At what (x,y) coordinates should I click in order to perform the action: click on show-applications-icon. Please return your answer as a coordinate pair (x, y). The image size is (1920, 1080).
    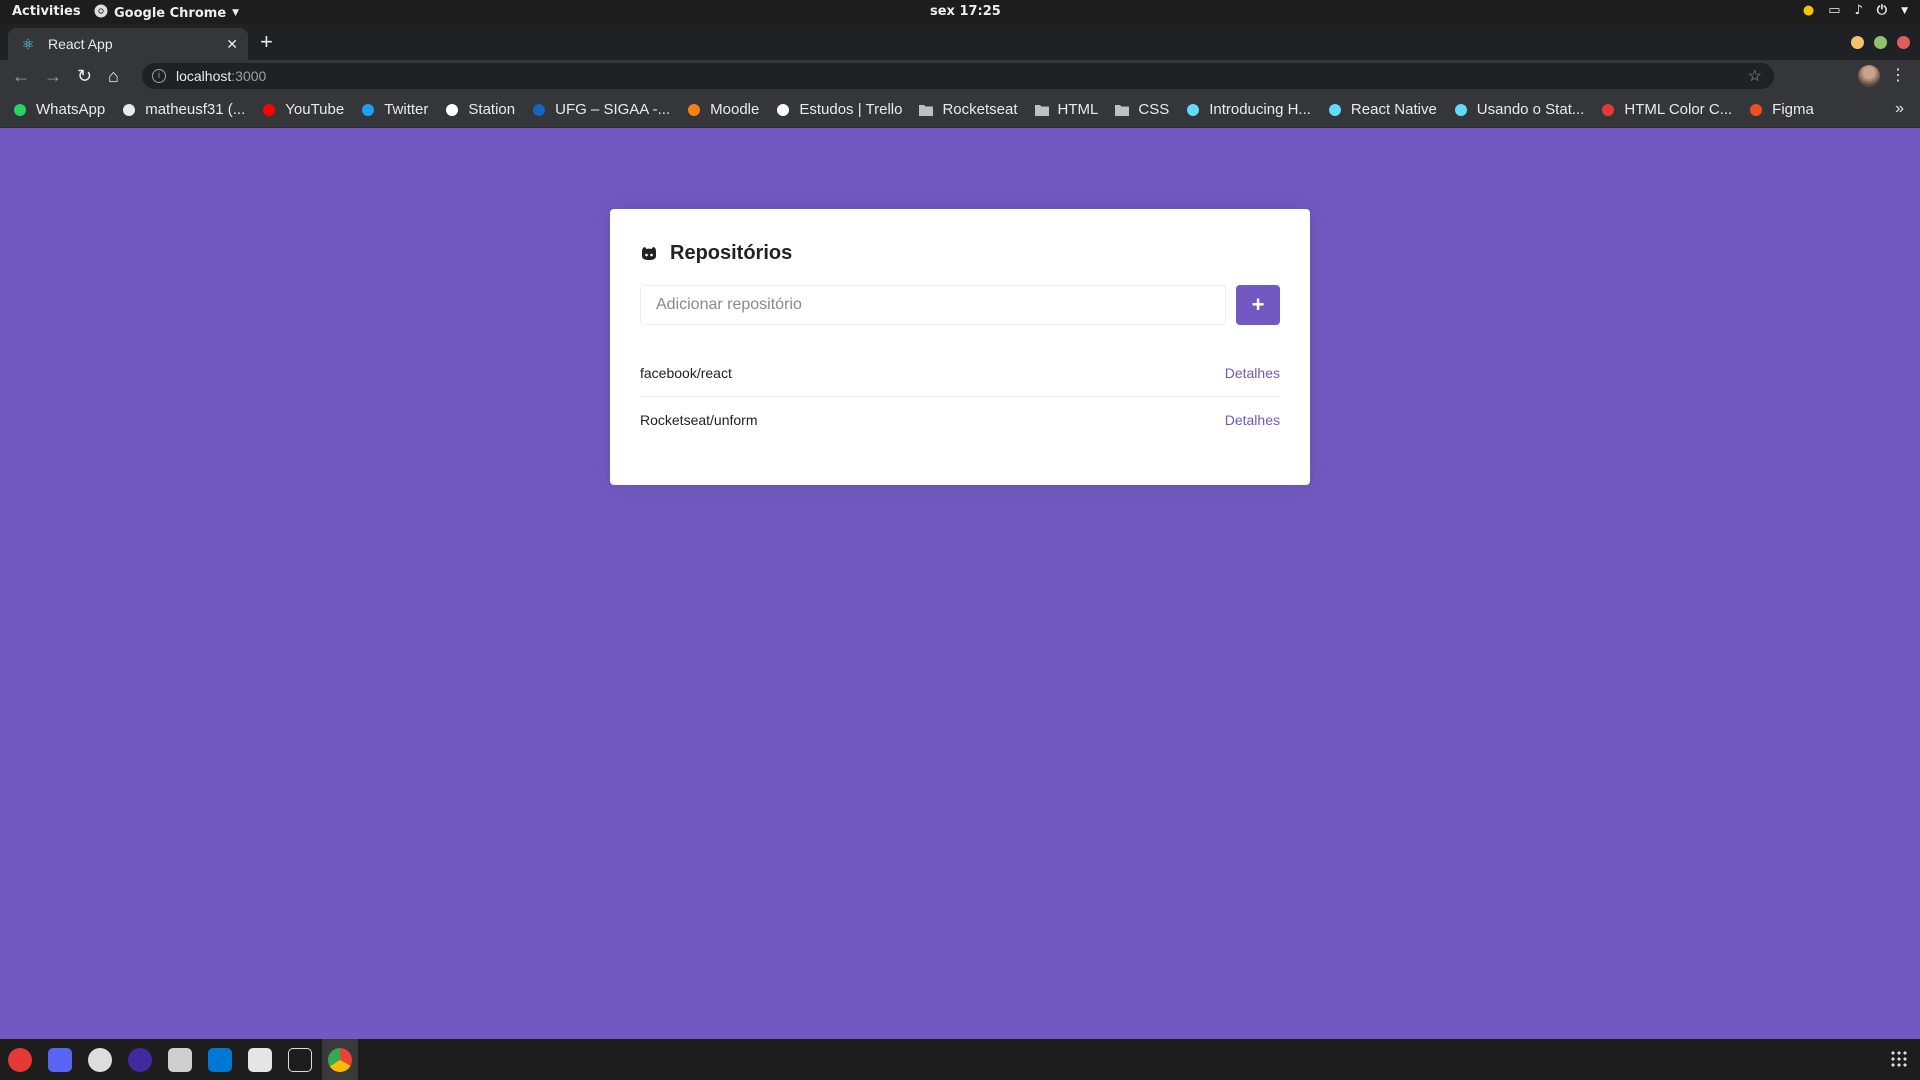
    Looking at the image, I should click on (1899, 1059).